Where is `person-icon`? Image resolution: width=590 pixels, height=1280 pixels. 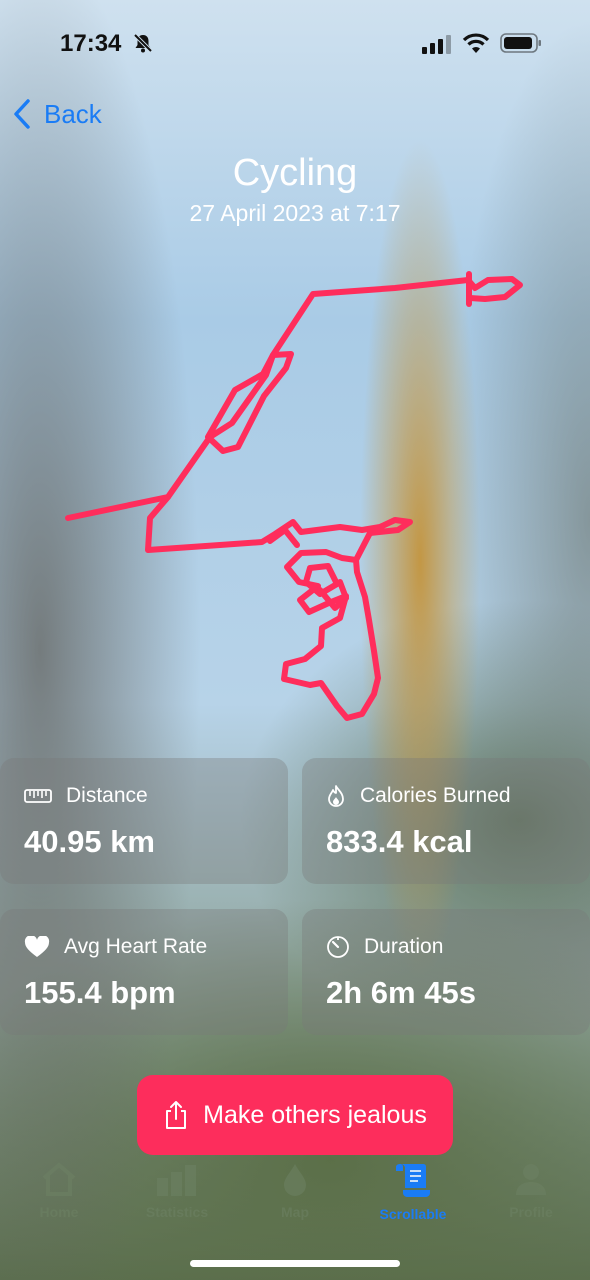 person-icon is located at coordinates (531, 1179).